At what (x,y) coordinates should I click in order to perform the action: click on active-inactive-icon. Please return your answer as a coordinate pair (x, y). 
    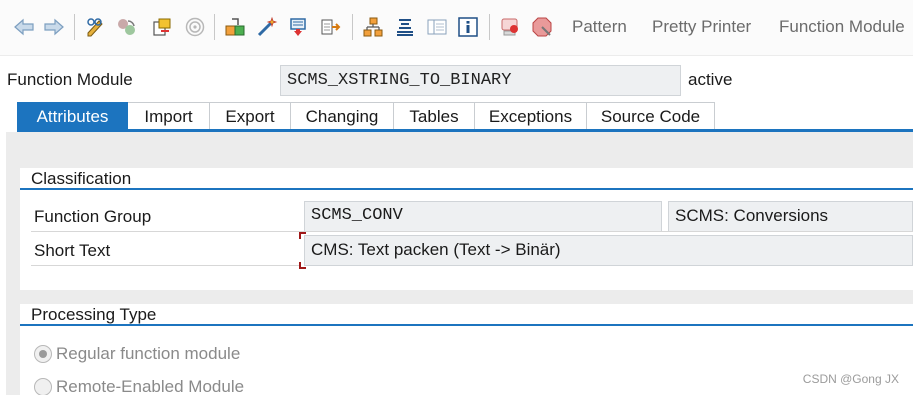
    Looking at the image, I should click on (127, 27).